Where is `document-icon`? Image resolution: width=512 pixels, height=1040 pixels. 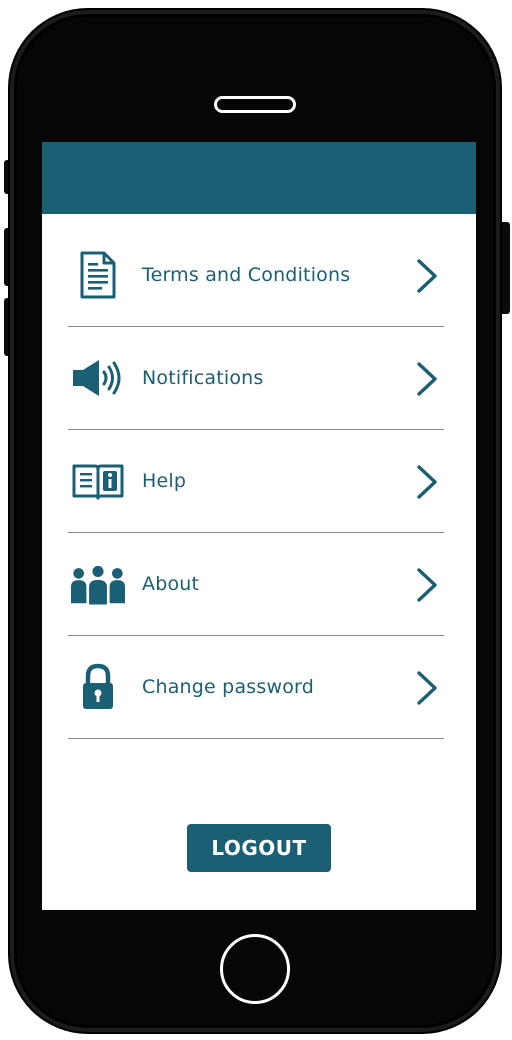
document-icon is located at coordinates (98, 275).